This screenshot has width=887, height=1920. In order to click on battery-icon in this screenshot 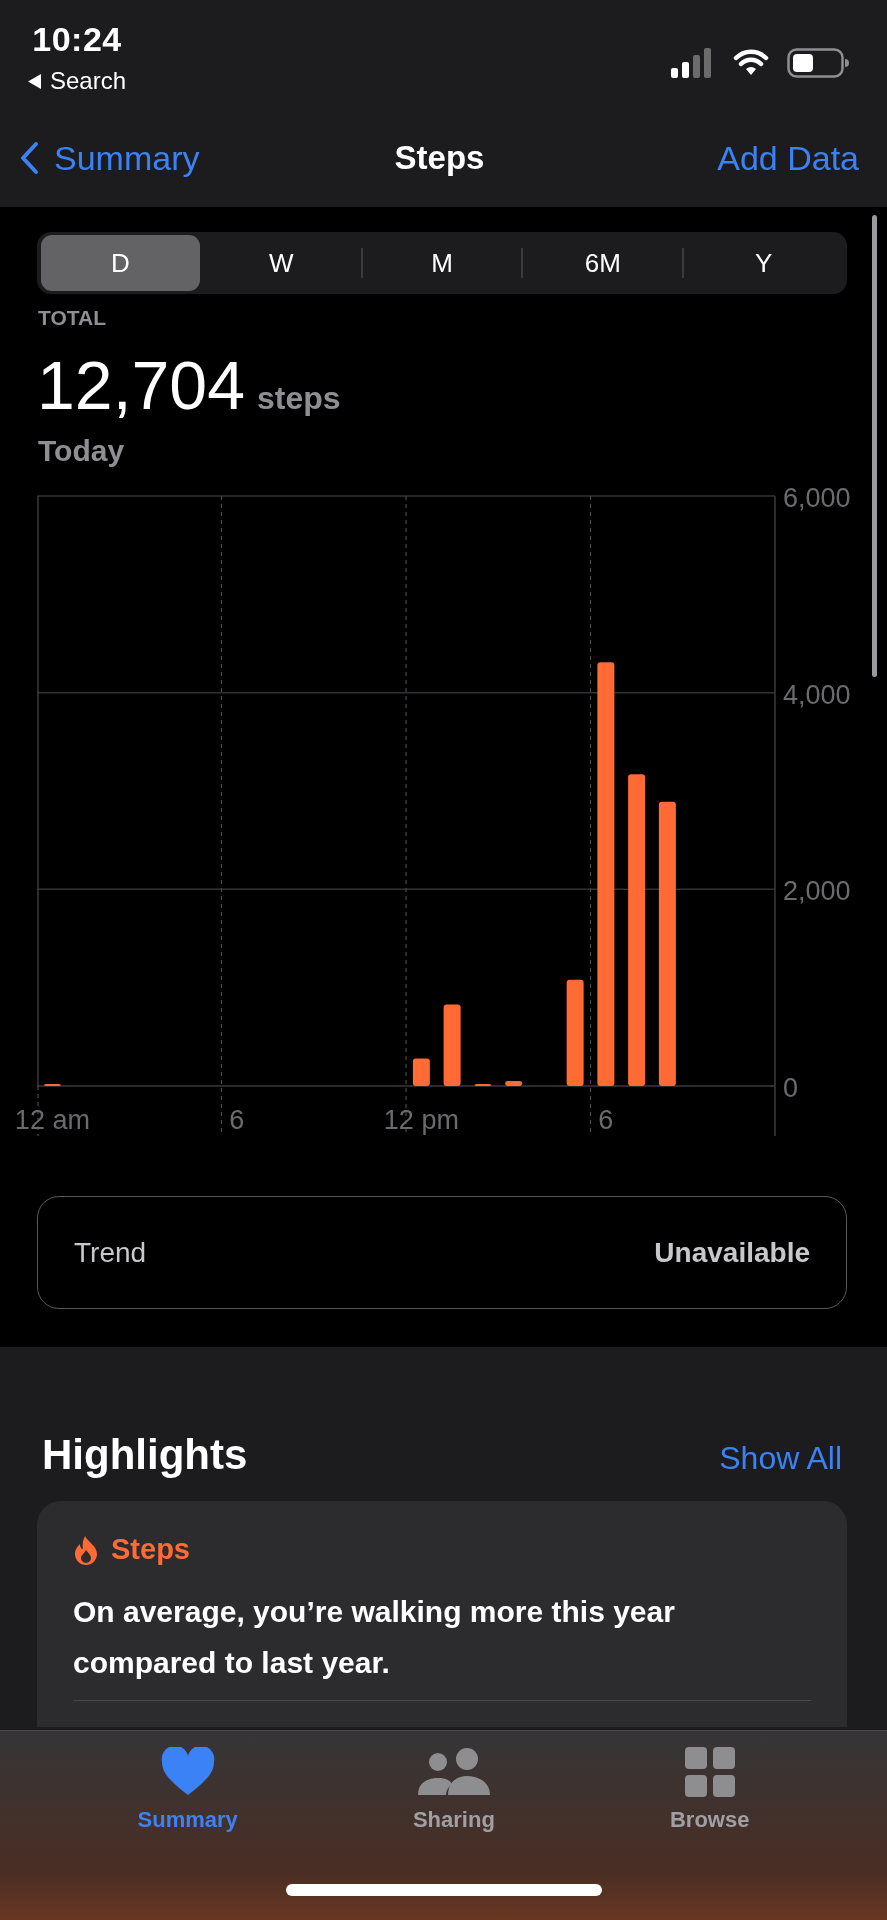, I will do `click(818, 63)`.